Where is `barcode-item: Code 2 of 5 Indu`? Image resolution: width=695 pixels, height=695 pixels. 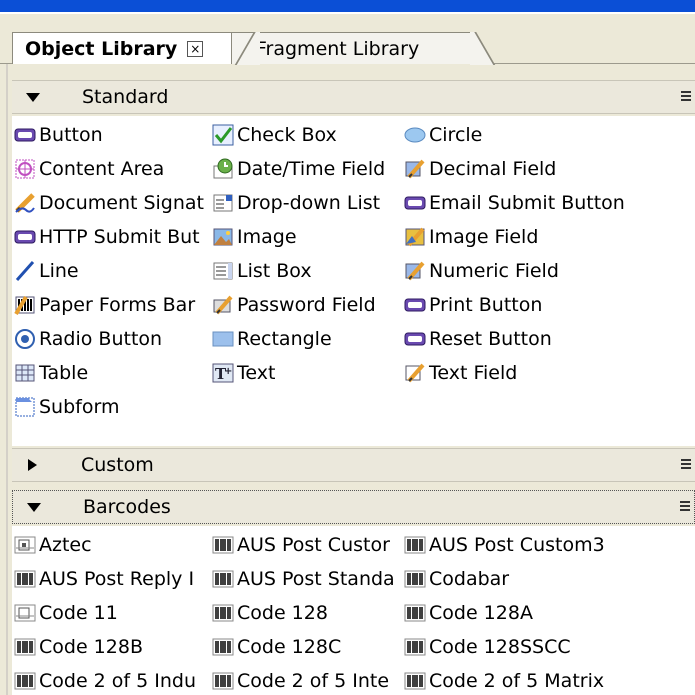 barcode-item: Code 2 of 5 Indu is located at coordinates (113, 680).